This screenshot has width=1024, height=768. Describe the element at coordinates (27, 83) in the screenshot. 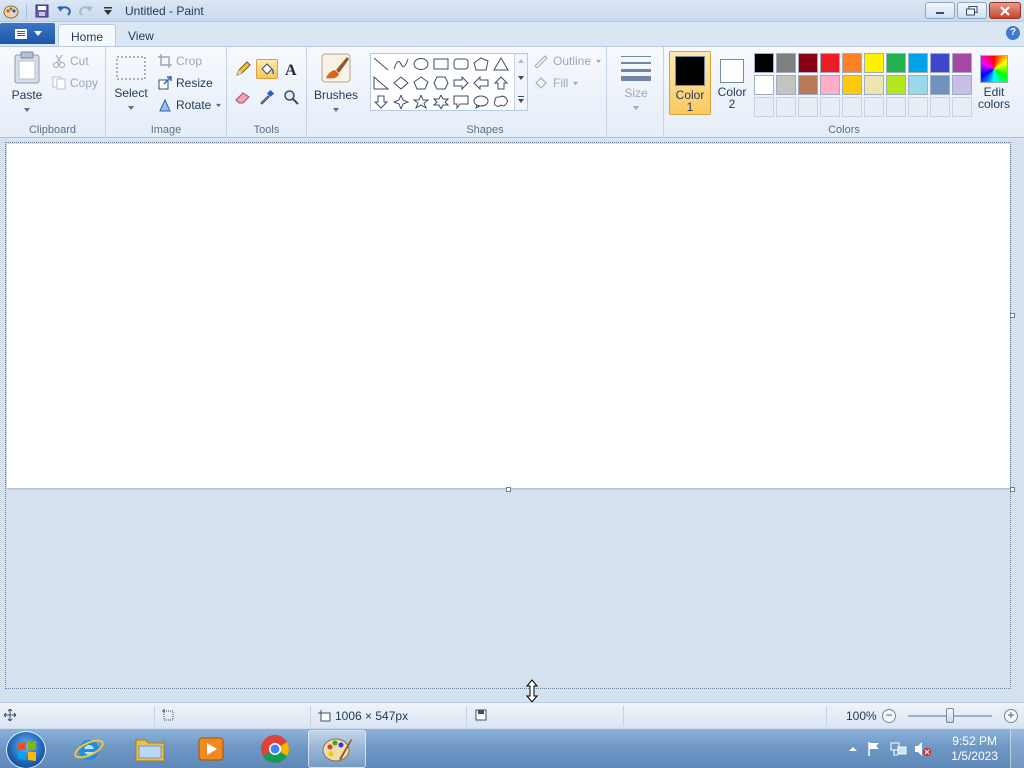

I see `paste-button: Paste` at that location.